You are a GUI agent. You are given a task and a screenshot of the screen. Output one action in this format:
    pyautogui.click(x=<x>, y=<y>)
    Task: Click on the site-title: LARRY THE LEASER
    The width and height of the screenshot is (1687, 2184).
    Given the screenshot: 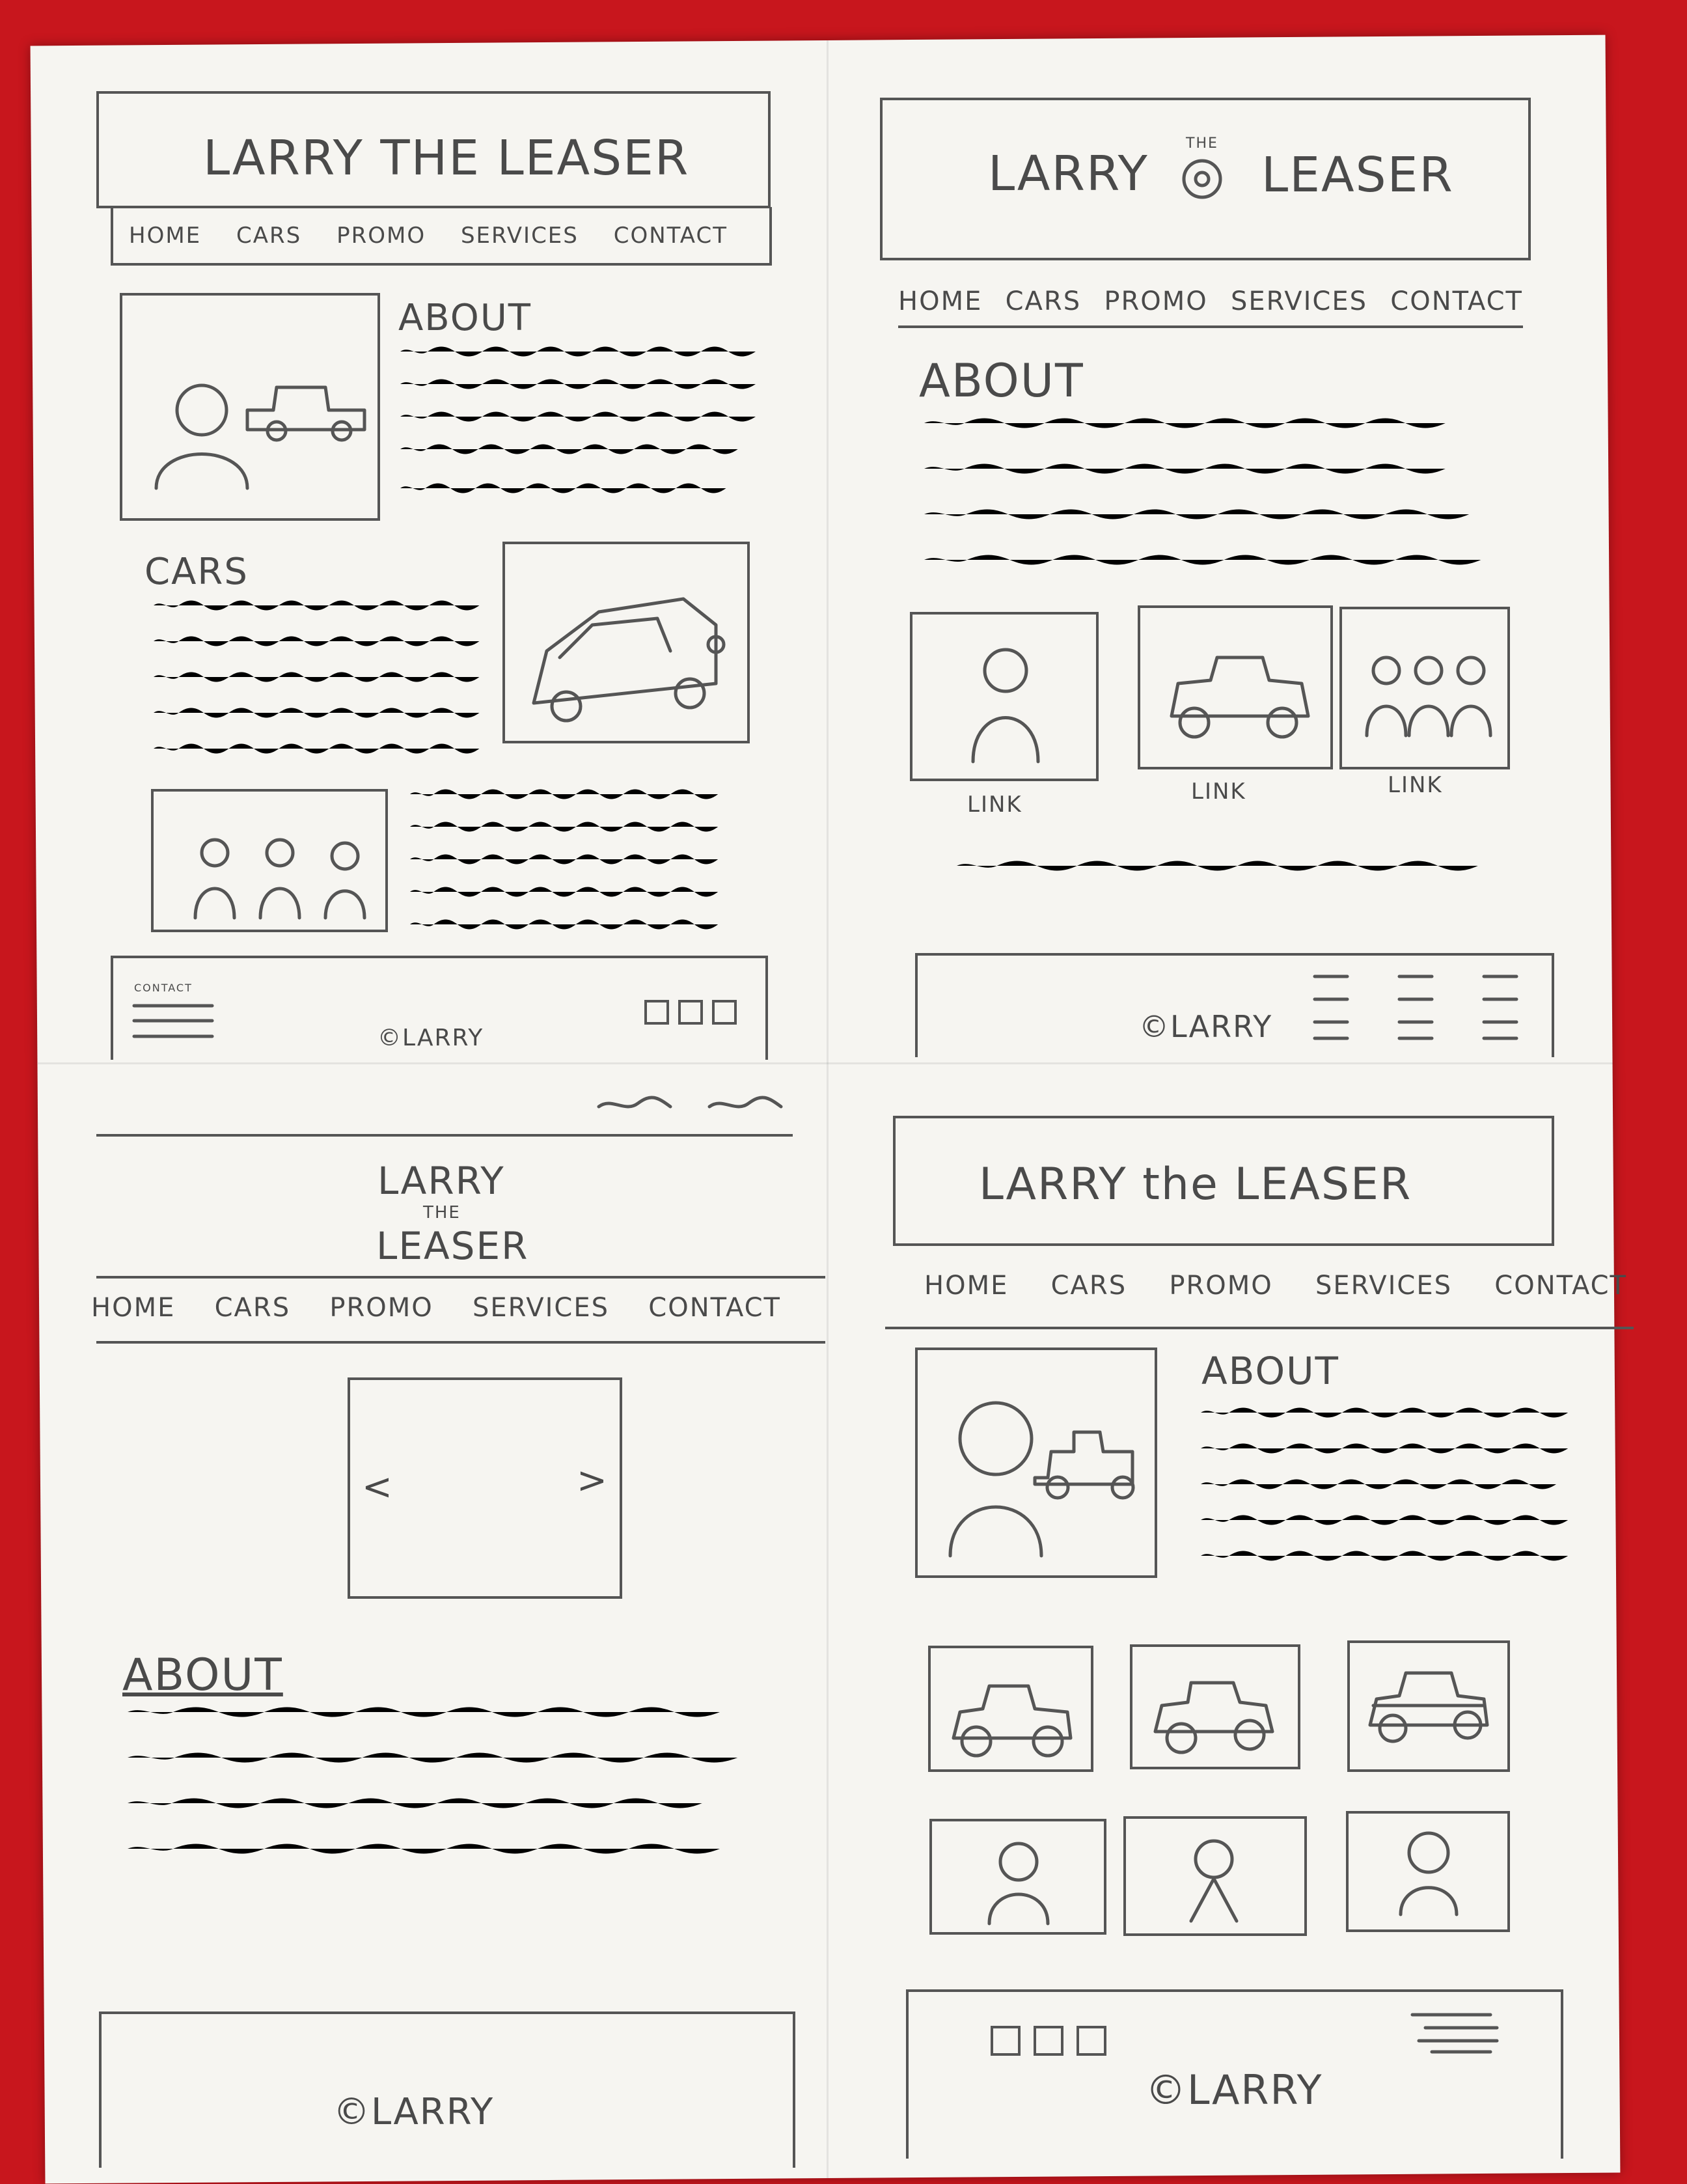 What is the action you would take?
    pyautogui.click(x=446, y=158)
    